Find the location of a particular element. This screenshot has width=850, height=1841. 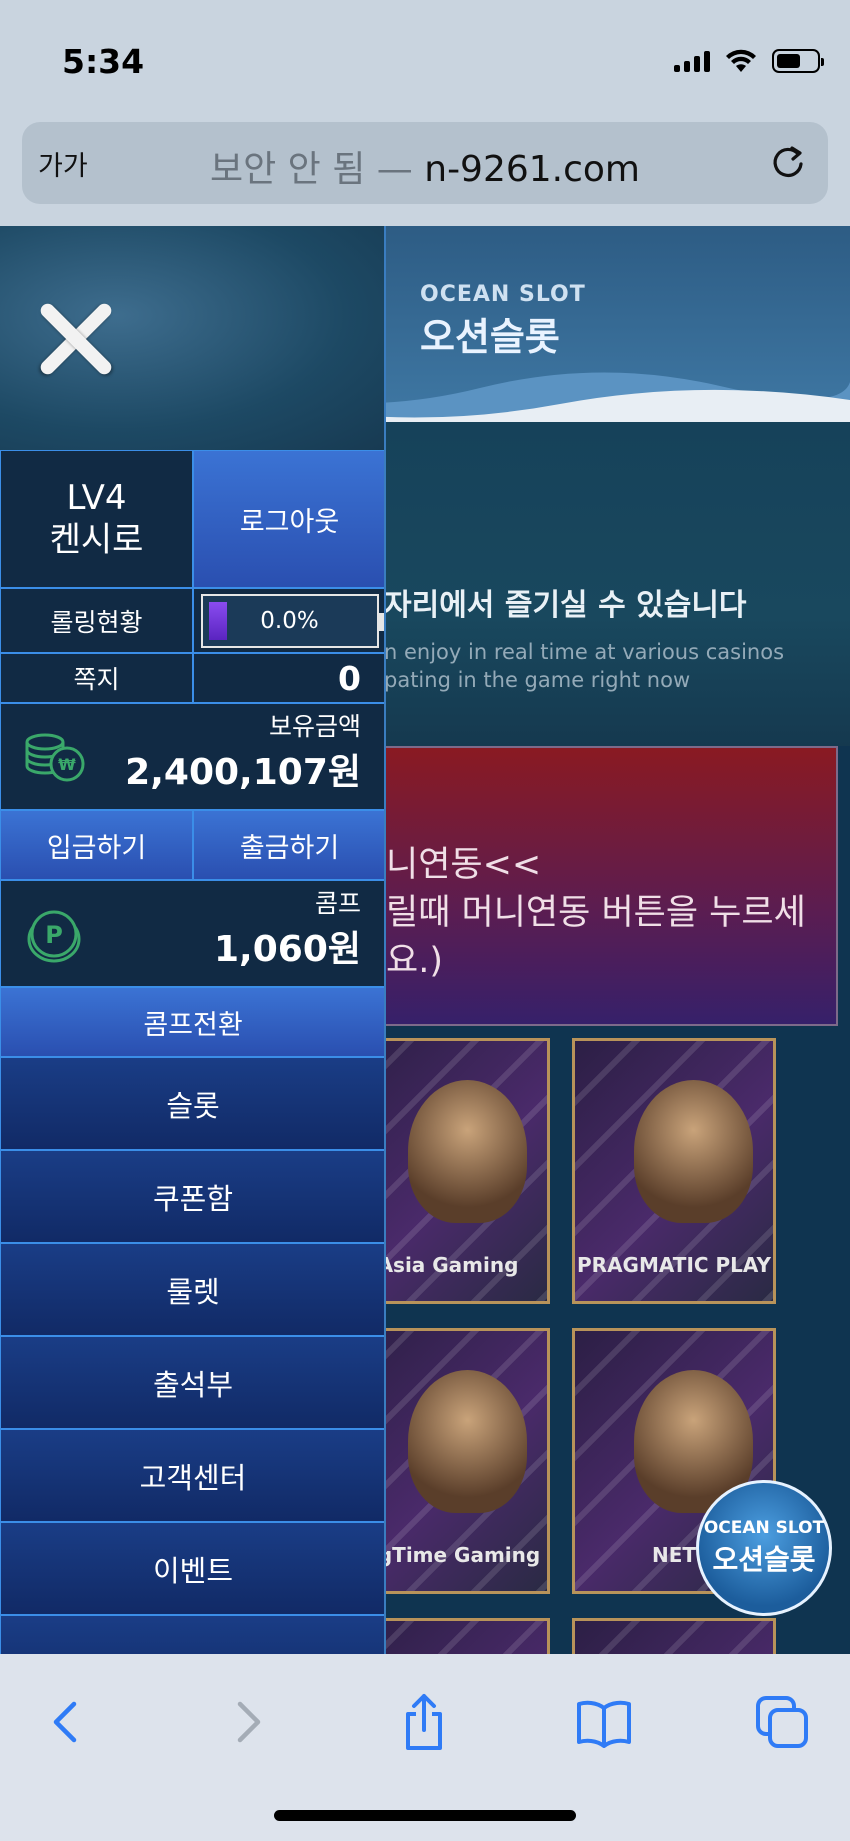

menu-item-notice: 공지사항 is located at coordinates (192, 1634).